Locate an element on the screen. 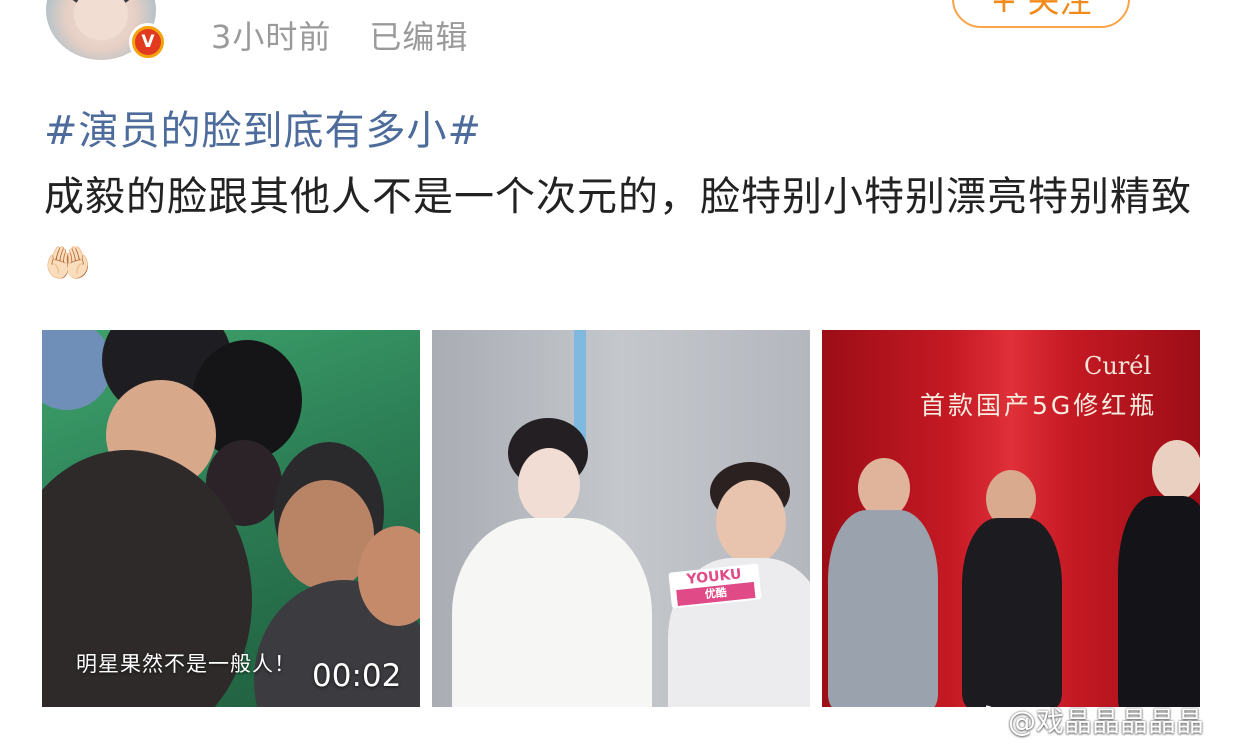  avatar-face is located at coordinates (101, 20).